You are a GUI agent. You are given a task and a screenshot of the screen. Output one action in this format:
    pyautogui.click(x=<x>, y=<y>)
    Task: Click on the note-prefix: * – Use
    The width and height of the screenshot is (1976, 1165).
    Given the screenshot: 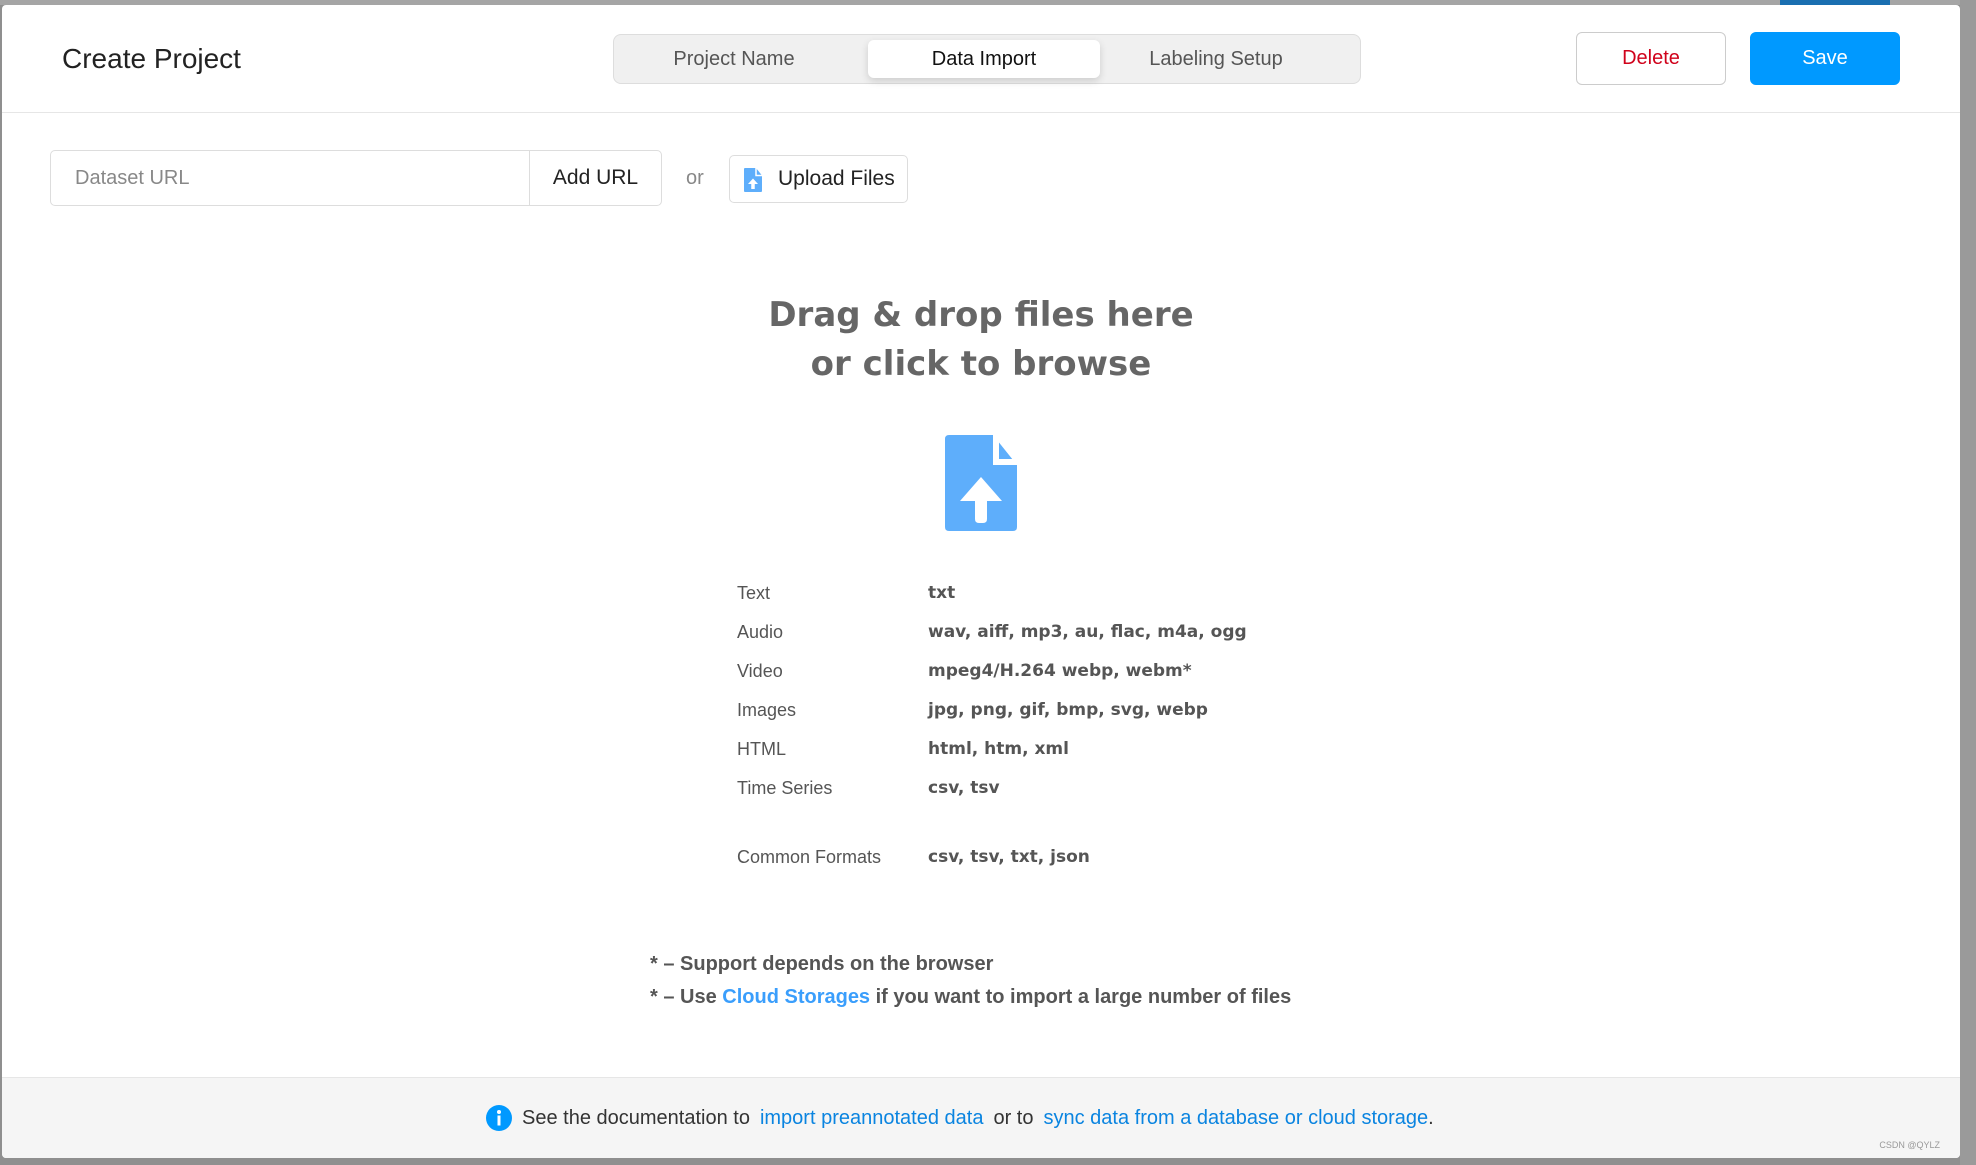 What is the action you would take?
    pyautogui.click(x=686, y=997)
    